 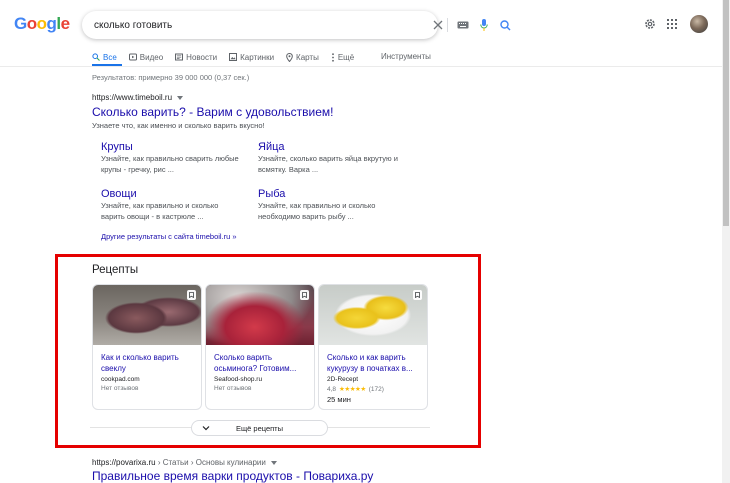 What do you see at coordinates (171, 194) in the screenshot?
I see `sitelink-title: Овощи` at bounding box center [171, 194].